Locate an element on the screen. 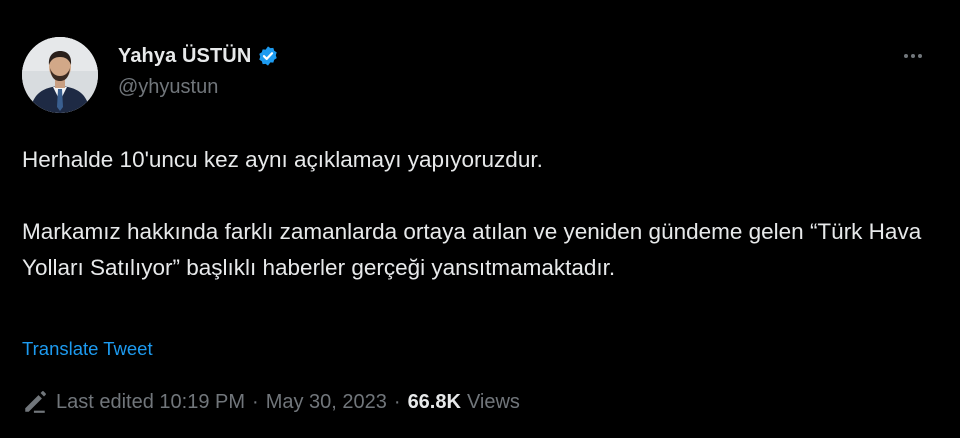  profile-photo-icon is located at coordinates (60, 75).